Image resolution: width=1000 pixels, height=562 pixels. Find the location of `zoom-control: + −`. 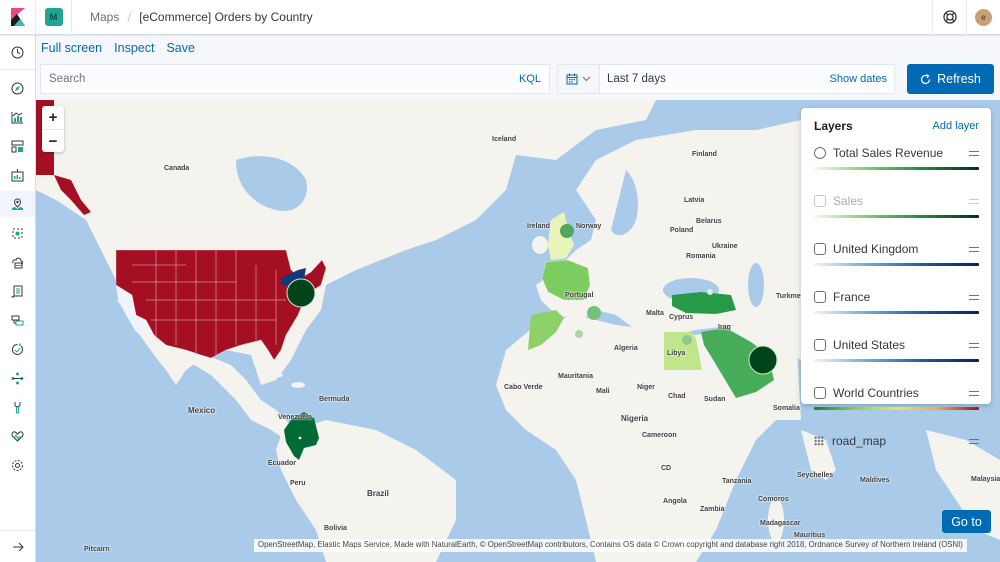

zoom-control: + − is located at coordinates (53, 129).